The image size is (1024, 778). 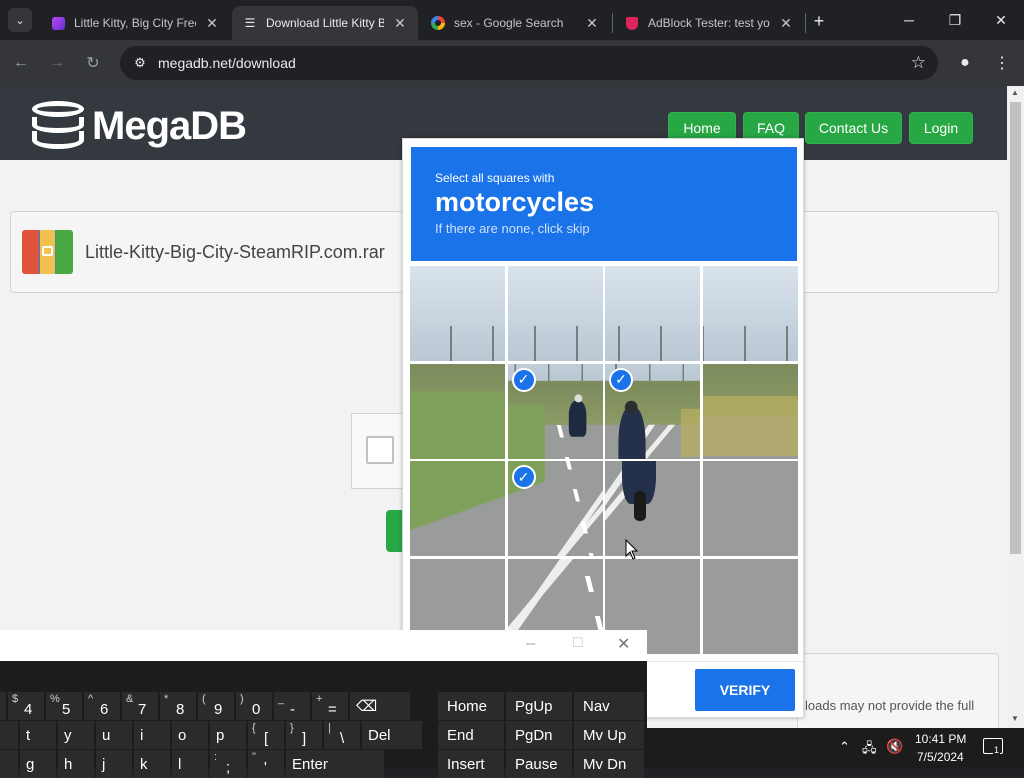 What do you see at coordinates (26, 706) in the screenshot?
I see `keyboard-key: $4` at bounding box center [26, 706].